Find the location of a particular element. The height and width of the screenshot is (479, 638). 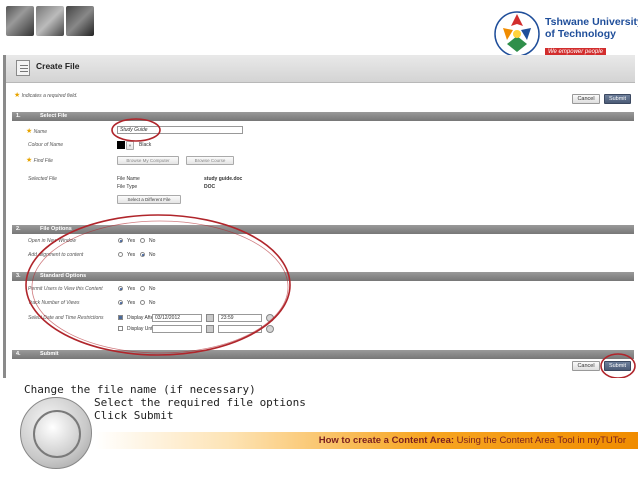

university-emblem-icon is located at coordinates (517, 34).